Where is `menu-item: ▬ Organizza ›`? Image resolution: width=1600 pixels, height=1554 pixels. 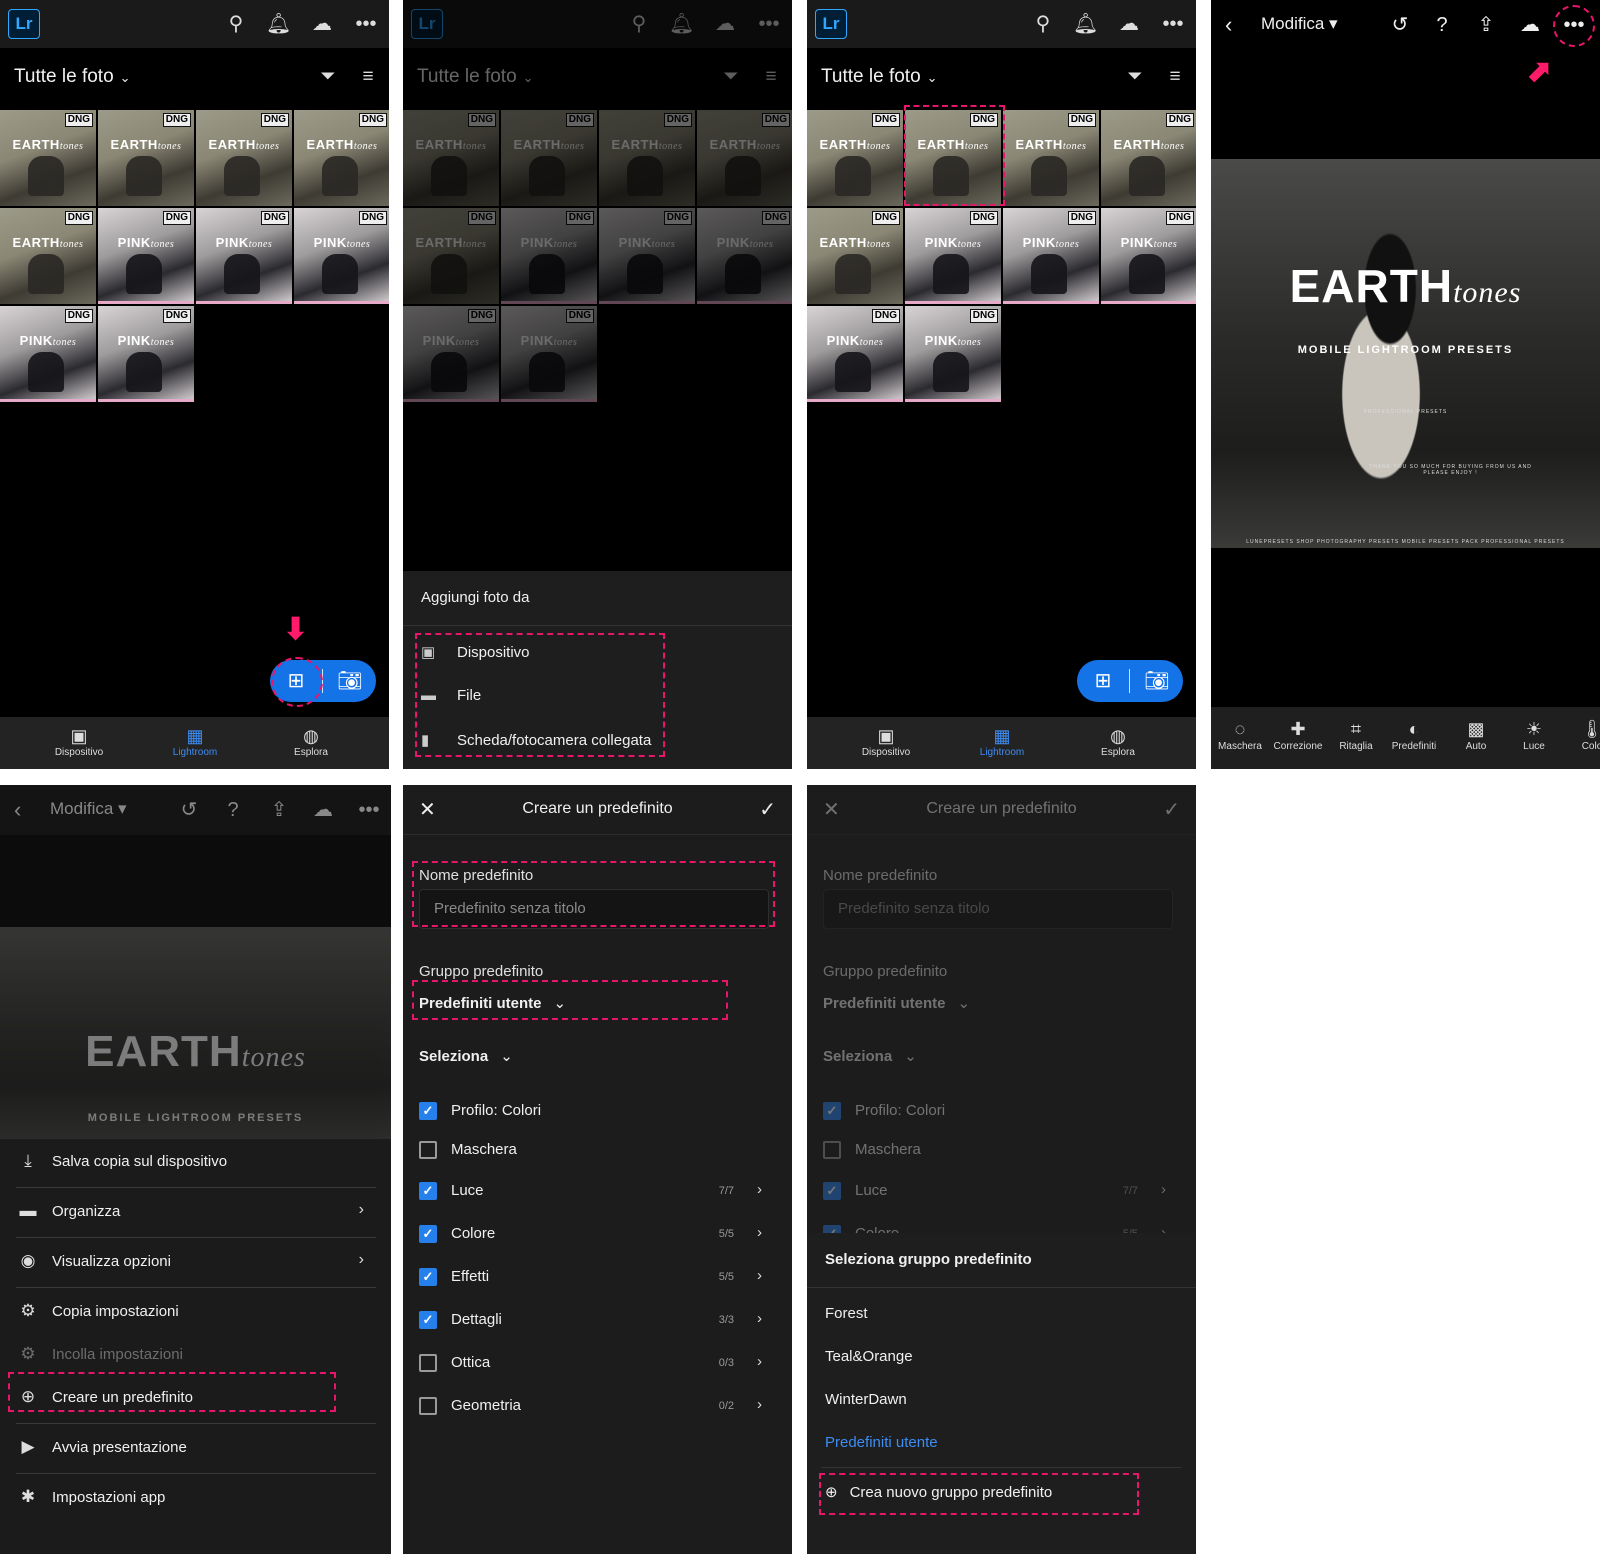
menu-item: ▬ Organizza › is located at coordinates (196, 1212).